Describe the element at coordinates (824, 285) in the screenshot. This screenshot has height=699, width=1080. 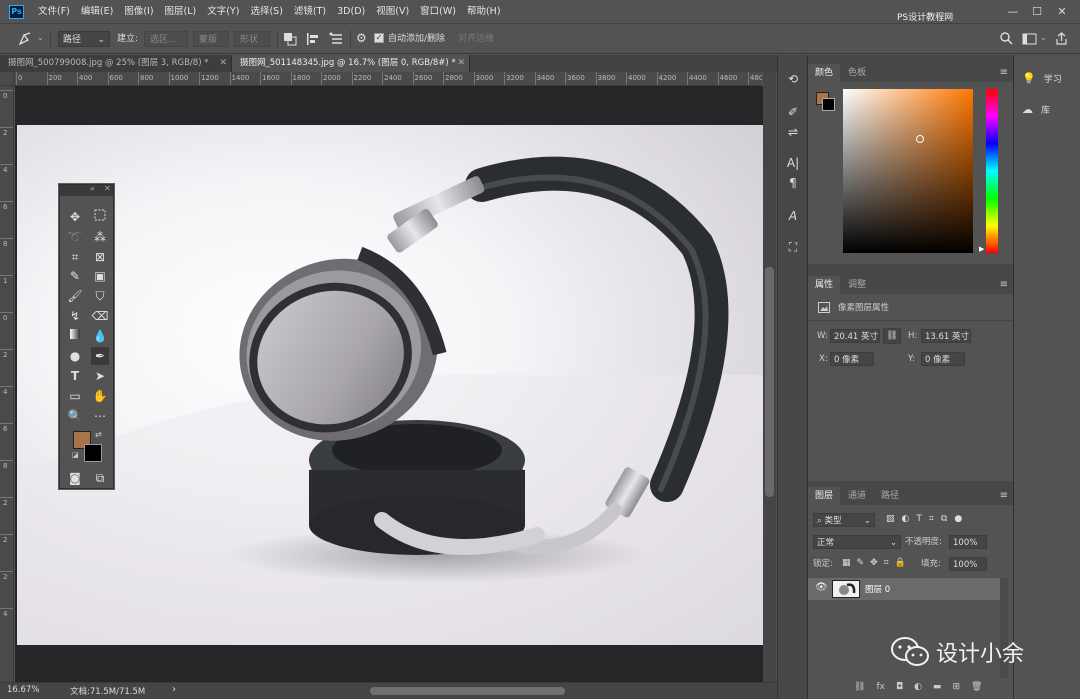
I see `tab-properties: 属性` at that location.